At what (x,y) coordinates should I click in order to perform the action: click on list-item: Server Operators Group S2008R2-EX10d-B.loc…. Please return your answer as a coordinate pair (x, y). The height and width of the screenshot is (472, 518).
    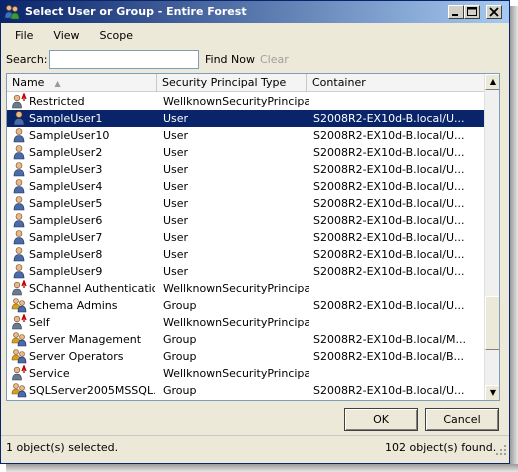
    Looking at the image, I should click on (245, 356).